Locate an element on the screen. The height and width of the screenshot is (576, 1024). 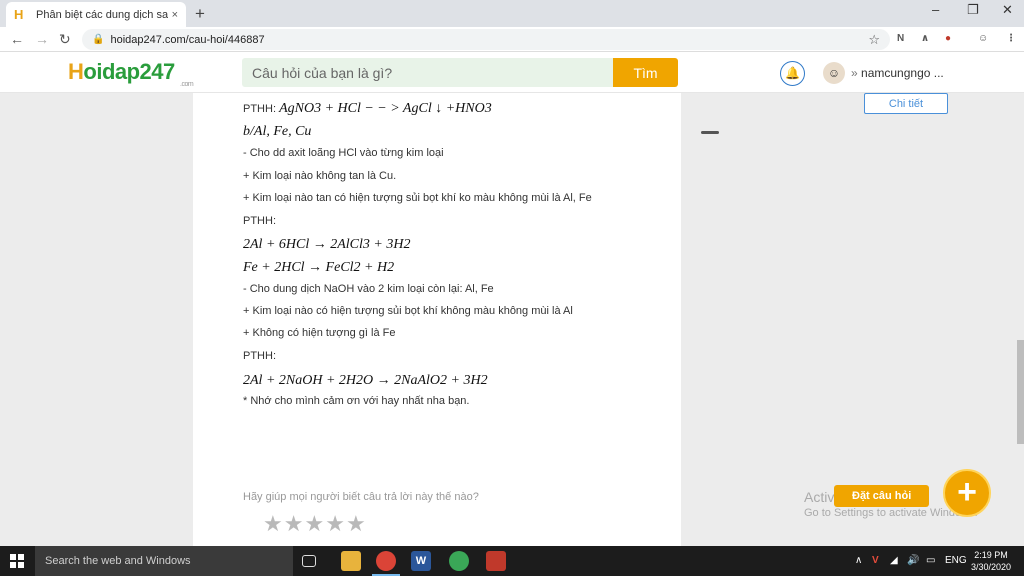
tray-message-icon: ▭ is located at coordinates (930, 560).